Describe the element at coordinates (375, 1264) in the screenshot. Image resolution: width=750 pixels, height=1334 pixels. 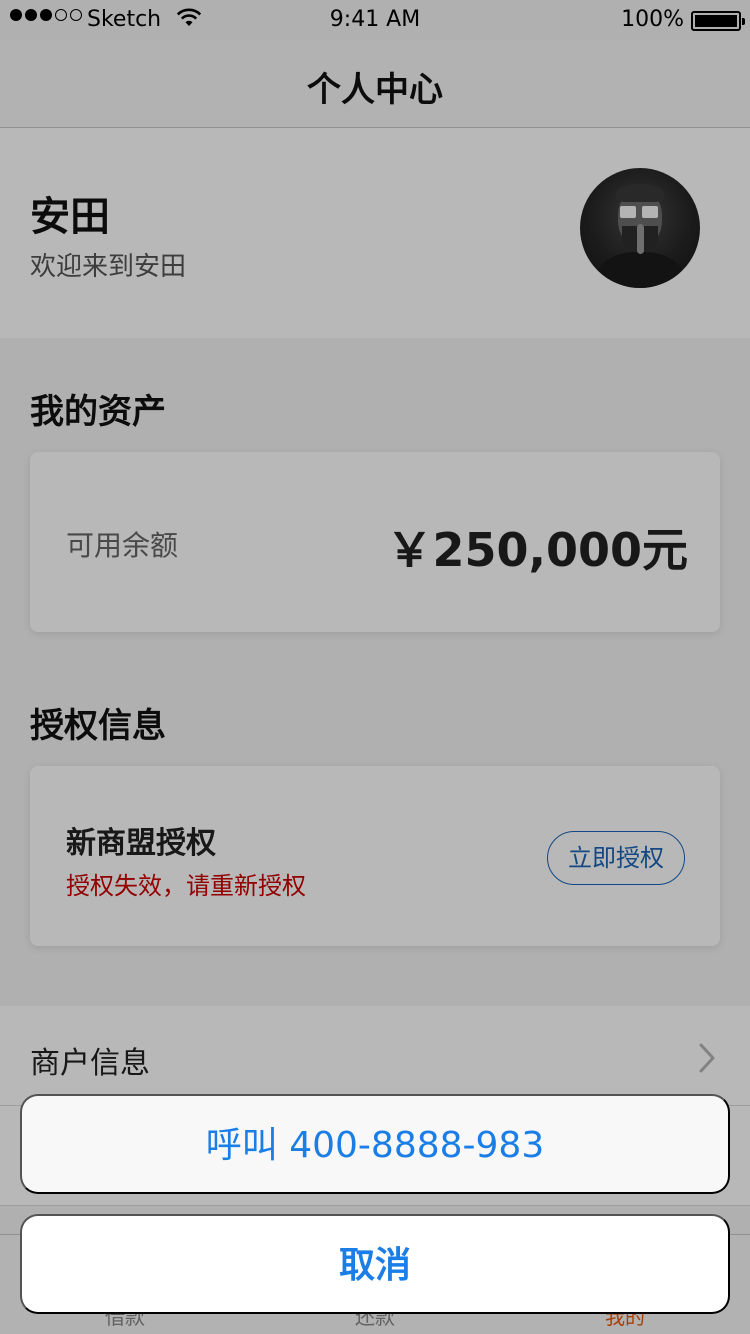
I see `cancel-button: 取消` at that location.